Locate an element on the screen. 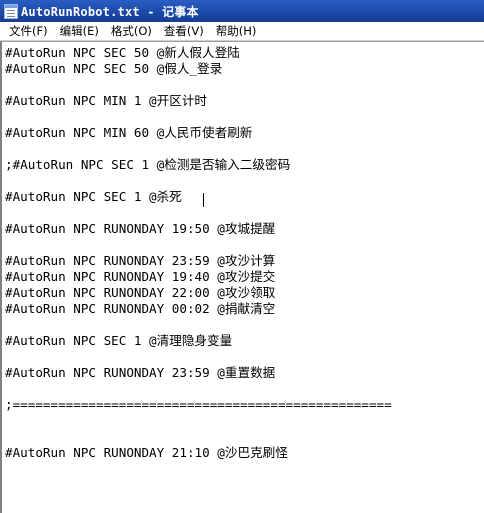  text-line: #AutoRun NPC RUNONDAY 00:02 @捐献清空 is located at coordinates (140, 309).